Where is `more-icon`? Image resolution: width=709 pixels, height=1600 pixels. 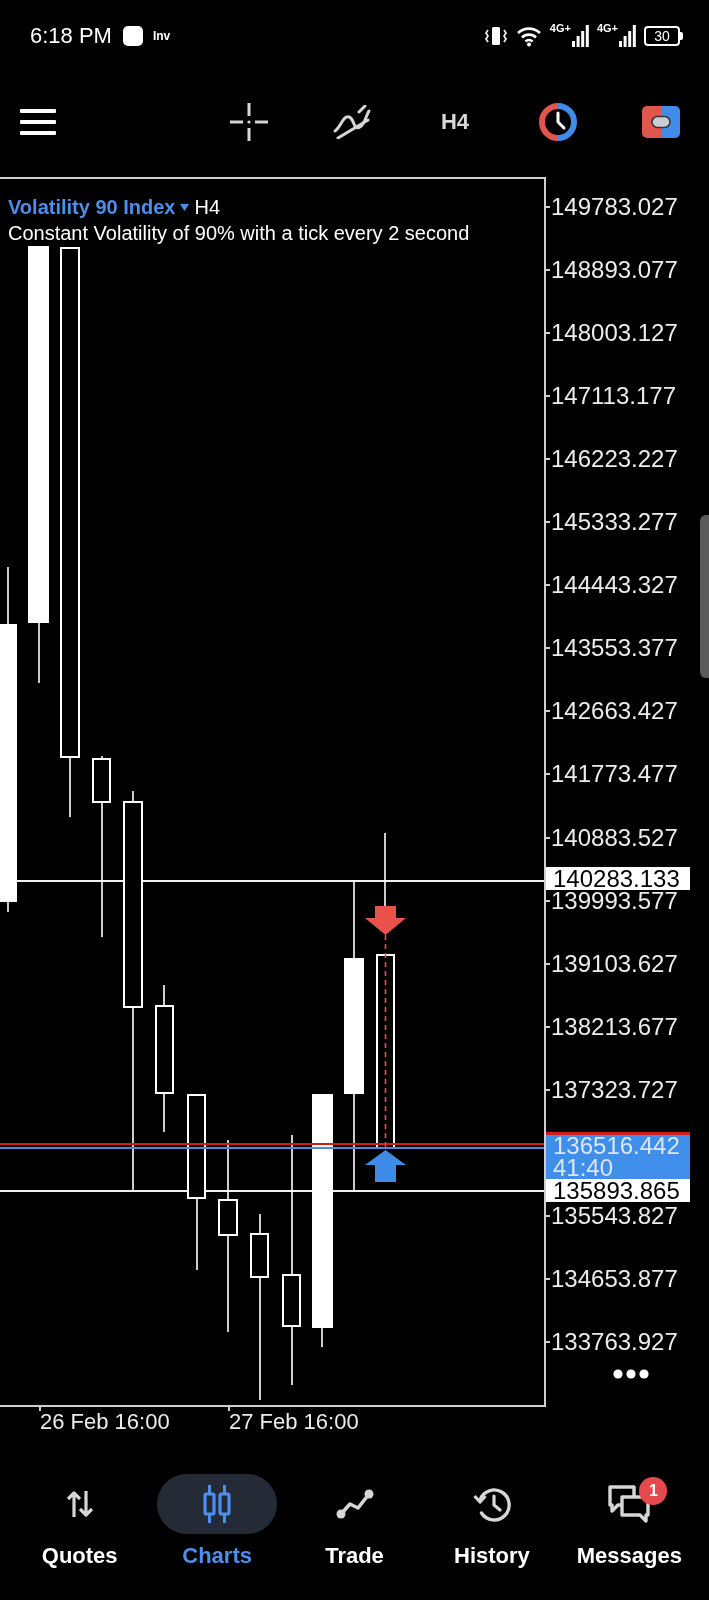
more-icon is located at coordinates (631, 1374).